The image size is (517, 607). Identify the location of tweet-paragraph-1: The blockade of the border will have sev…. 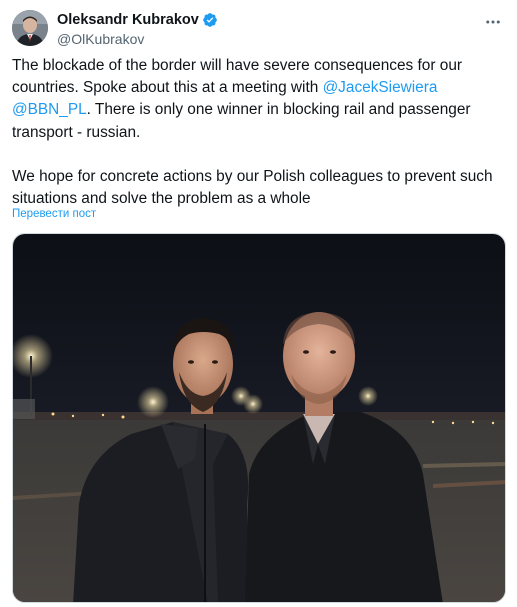
(258, 99).